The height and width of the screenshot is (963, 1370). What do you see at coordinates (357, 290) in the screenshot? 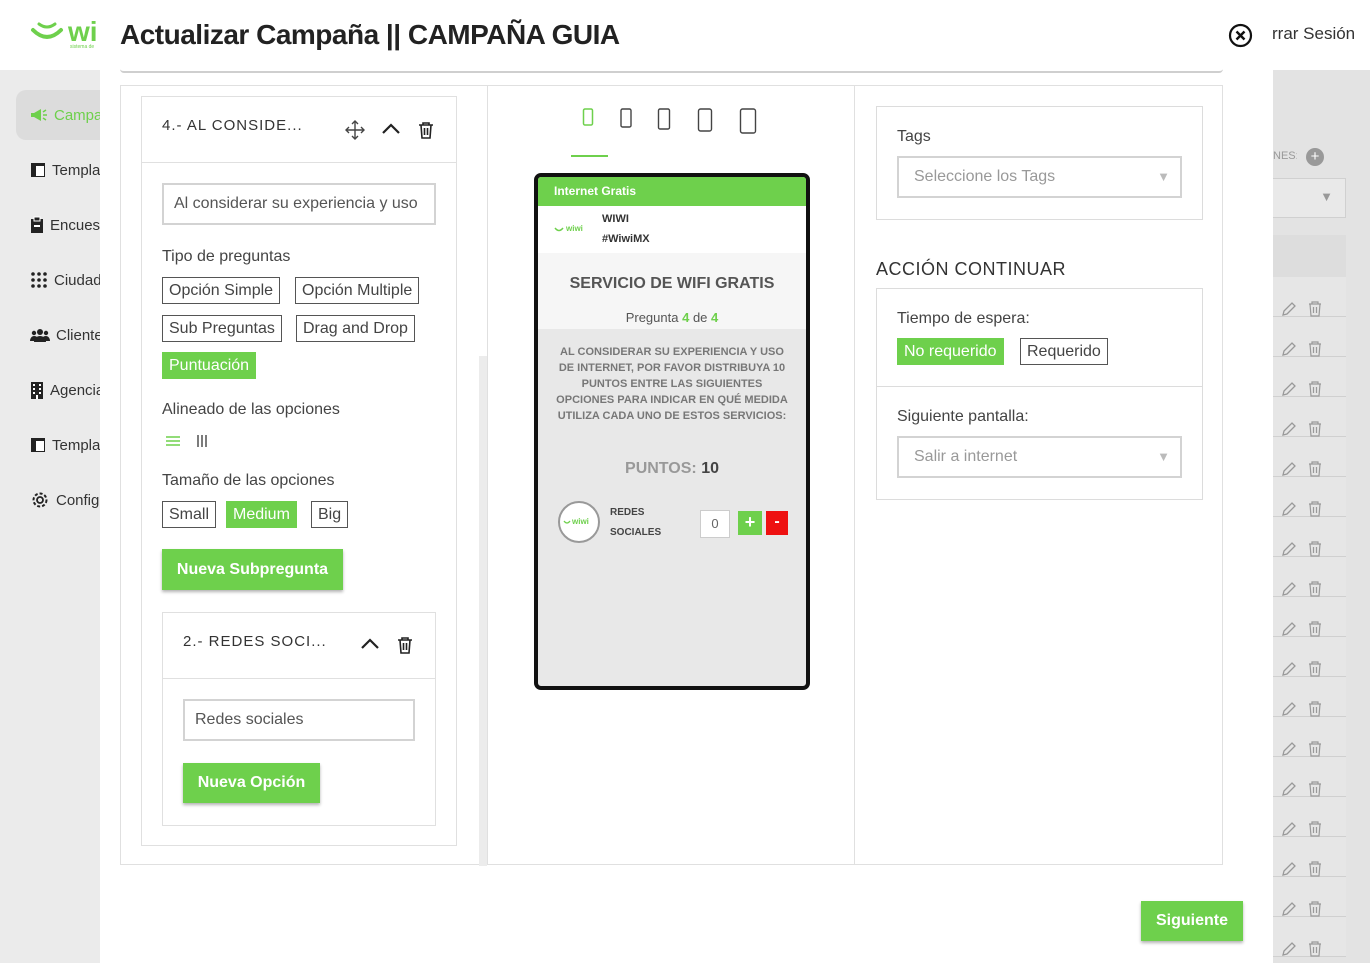
I see `type-option-multiple: Opción Multiple` at bounding box center [357, 290].